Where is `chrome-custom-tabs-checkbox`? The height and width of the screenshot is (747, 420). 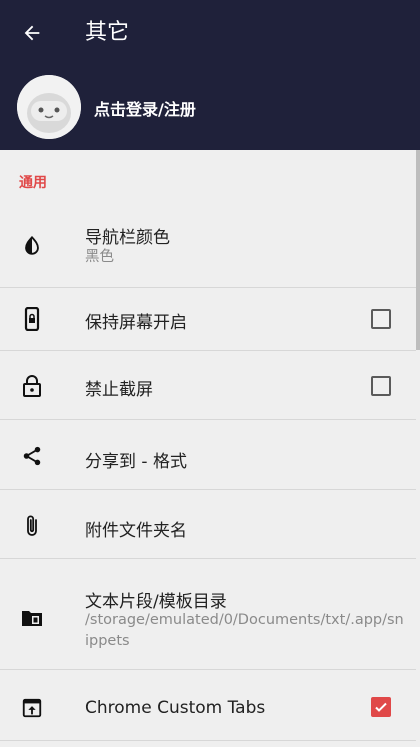 chrome-custom-tabs-checkbox is located at coordinates (381, 707).